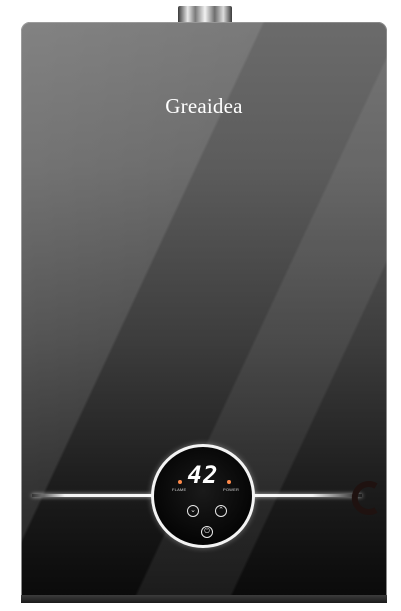 The width and height of the screenshot is (401, 611). I want to click on temperature-down-button: ⌄, so click(193, 511).